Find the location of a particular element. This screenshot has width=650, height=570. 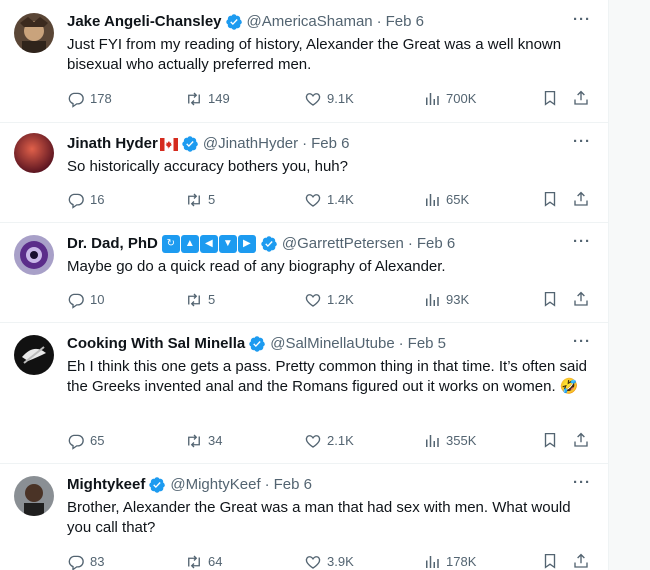

retweet-count: 5 is located at coordinates (212, 299).